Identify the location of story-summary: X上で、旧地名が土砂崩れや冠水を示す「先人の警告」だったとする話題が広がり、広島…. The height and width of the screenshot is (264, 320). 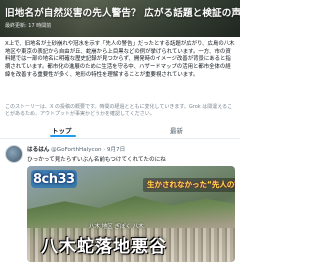
(120, 59).